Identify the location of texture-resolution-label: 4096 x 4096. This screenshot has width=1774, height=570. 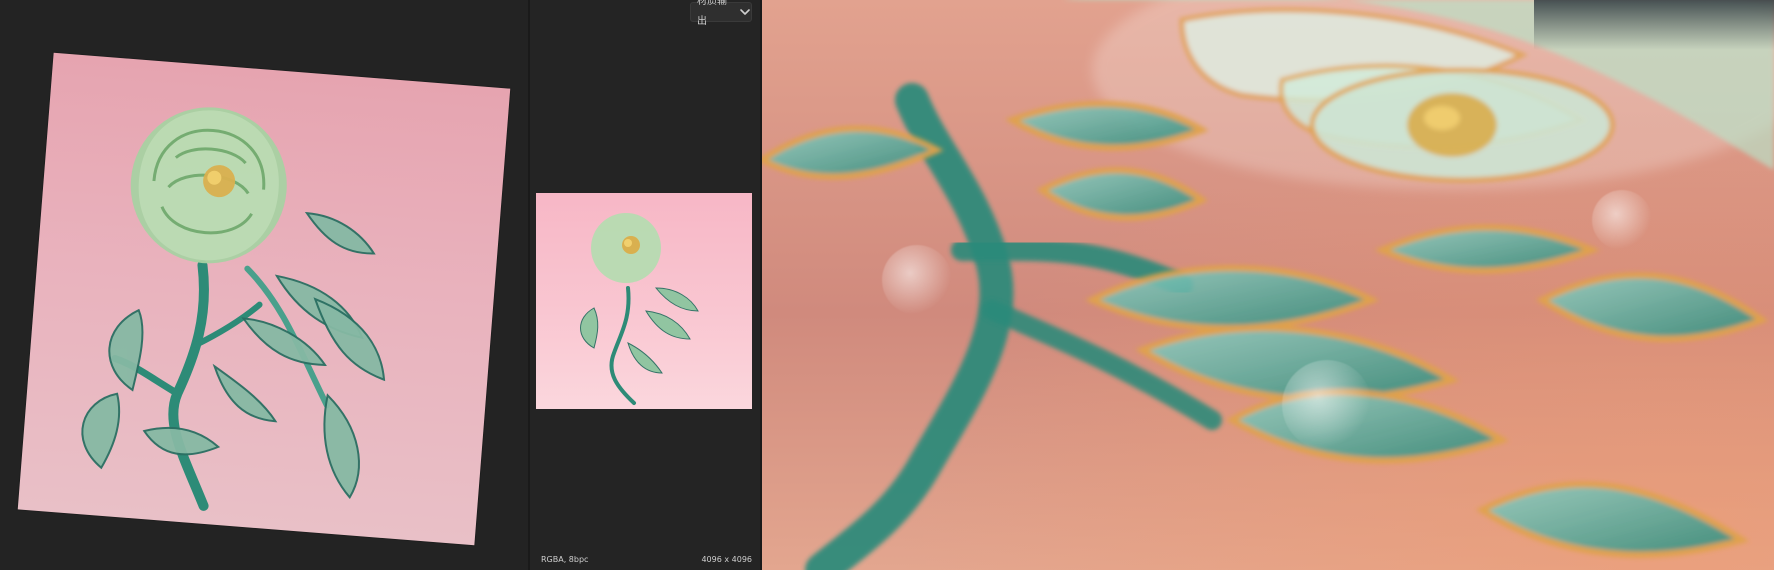
(726, 559).